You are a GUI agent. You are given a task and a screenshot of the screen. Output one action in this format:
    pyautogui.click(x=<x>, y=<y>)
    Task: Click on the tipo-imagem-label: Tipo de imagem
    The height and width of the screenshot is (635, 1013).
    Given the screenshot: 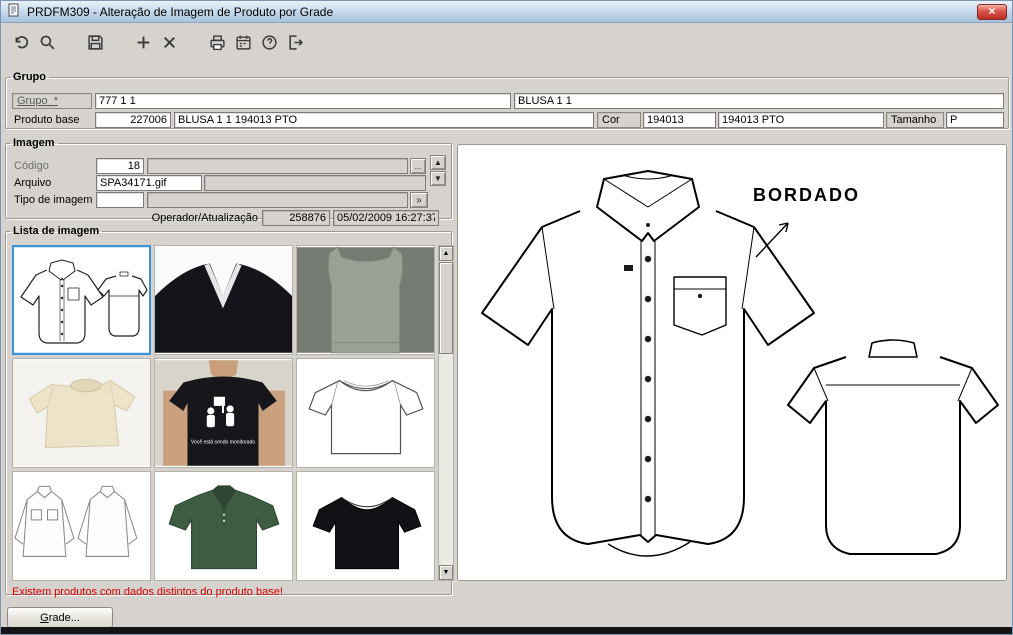 What is the action you would take?
    pyautogui.click(x=53, y=200)
    